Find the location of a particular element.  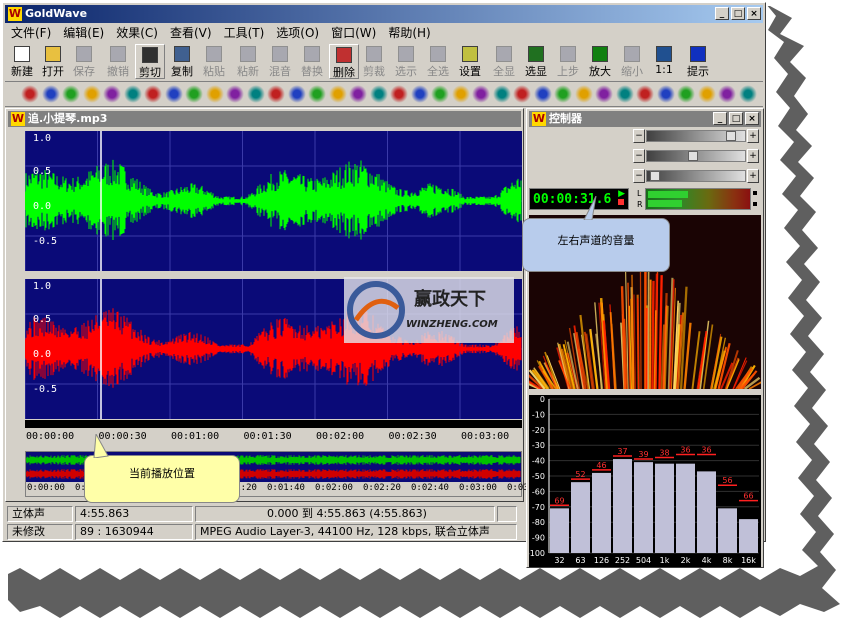

menu-item-1: 编辑(E) is located at coordinates (83, 33).